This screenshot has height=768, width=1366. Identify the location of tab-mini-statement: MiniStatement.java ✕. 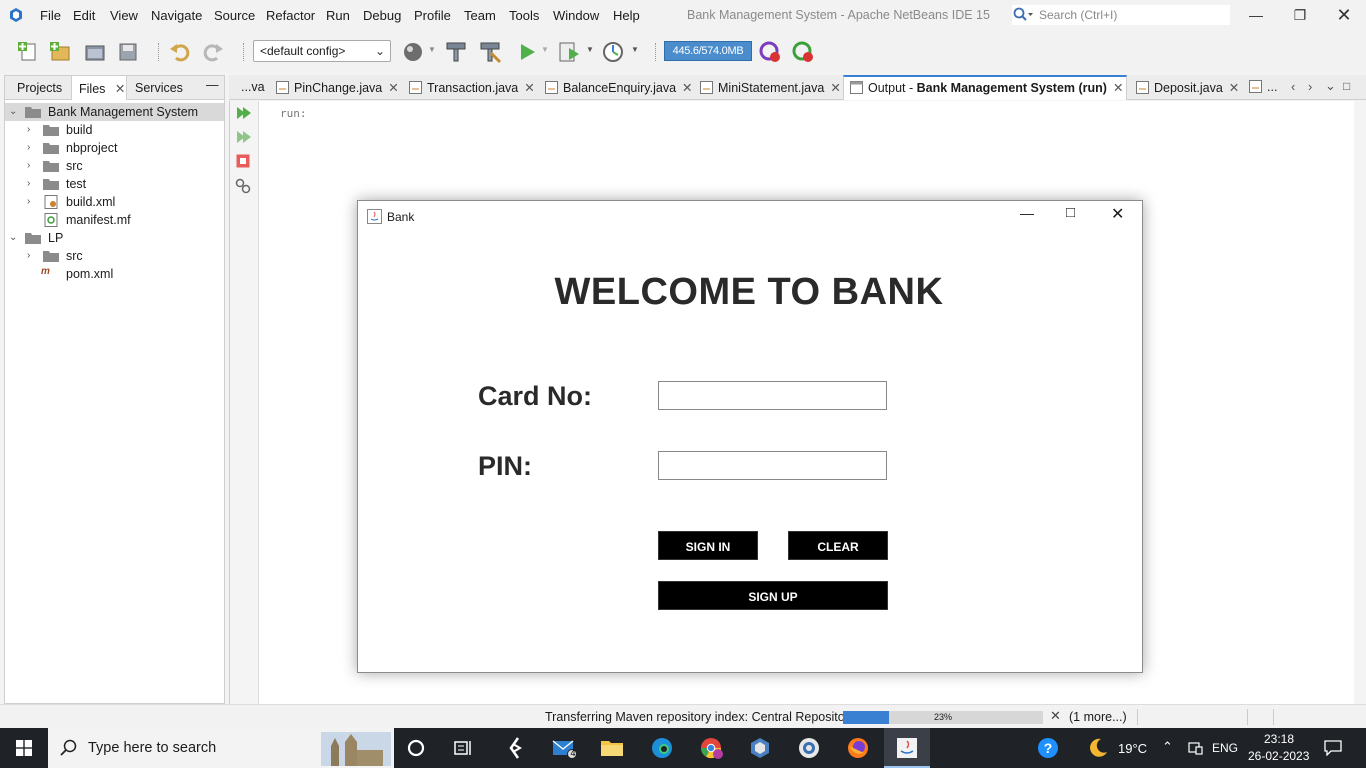
(770, 87).